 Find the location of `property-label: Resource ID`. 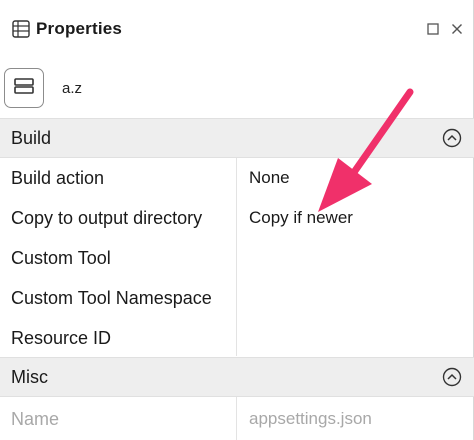

property-label: Resource ID is located at coordinates (61, 338).